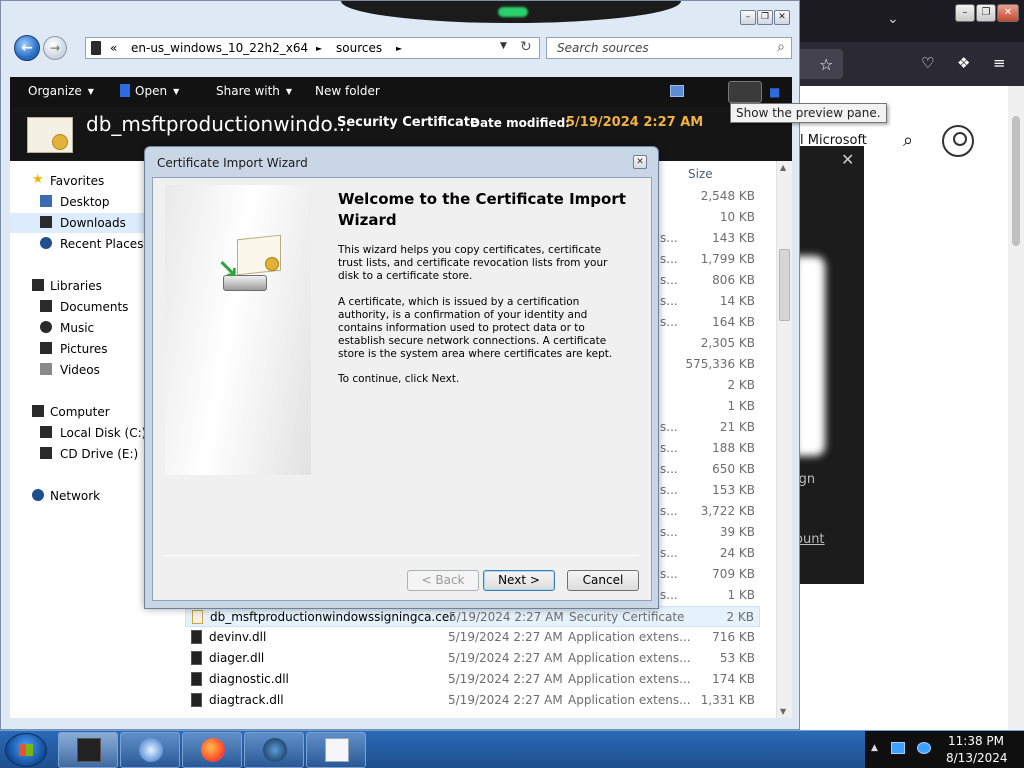 Image resolution: width=1024 pixels, height=768 pixels. What do you see at coordinates (774, 92) in the screenshot?
I see `help-icon: ■` at bounding box center [774, 92].